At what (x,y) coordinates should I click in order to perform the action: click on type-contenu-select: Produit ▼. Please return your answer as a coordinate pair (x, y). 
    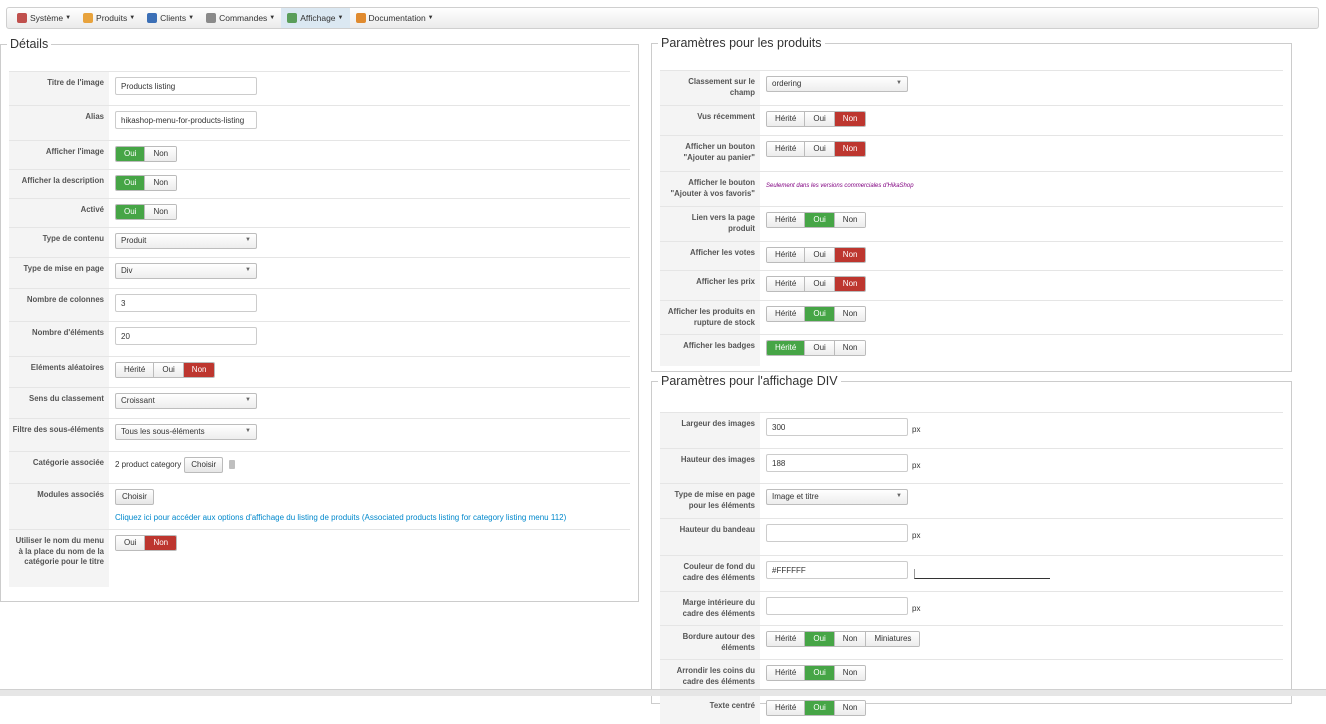
    Looking at the image, I should click on (186, 241).